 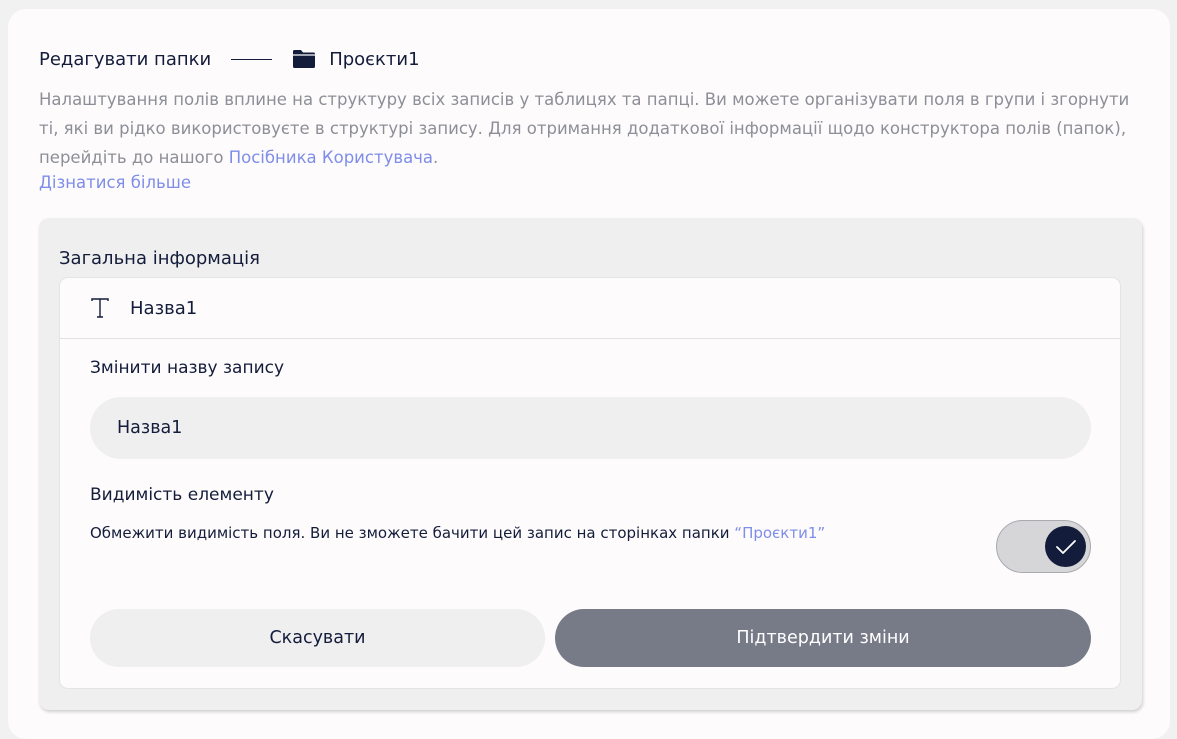 I want to click on toggle-knob, so click(x=1065, y=546).